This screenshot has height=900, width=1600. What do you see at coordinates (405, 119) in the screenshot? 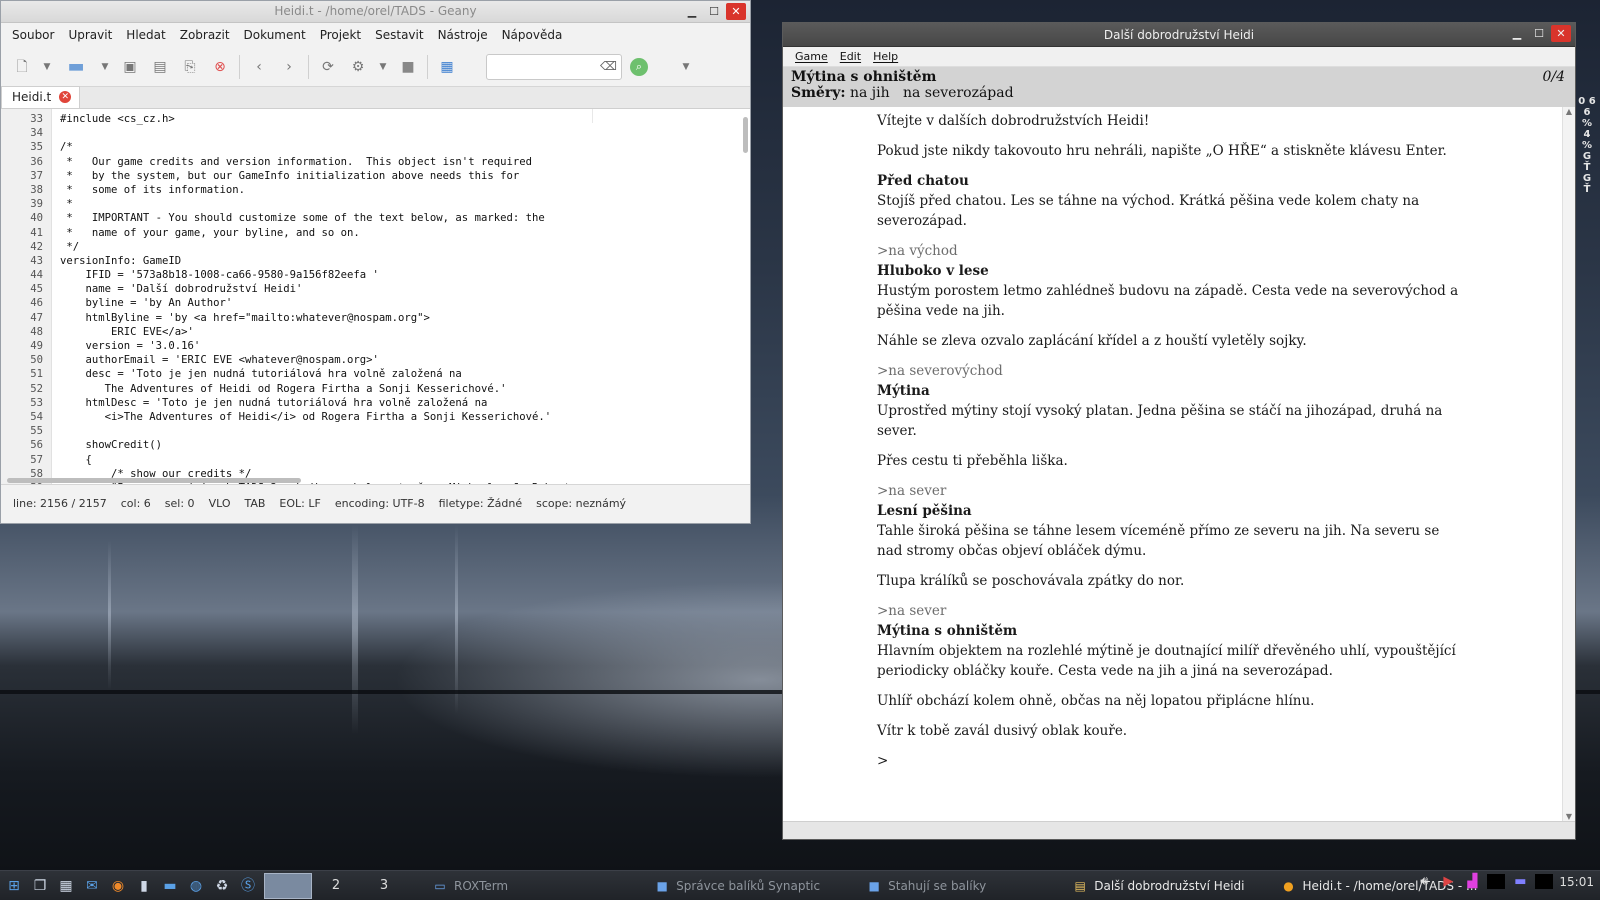
I see `code-line: #include <cs_cz.h>` at bounding box center [405, 119].